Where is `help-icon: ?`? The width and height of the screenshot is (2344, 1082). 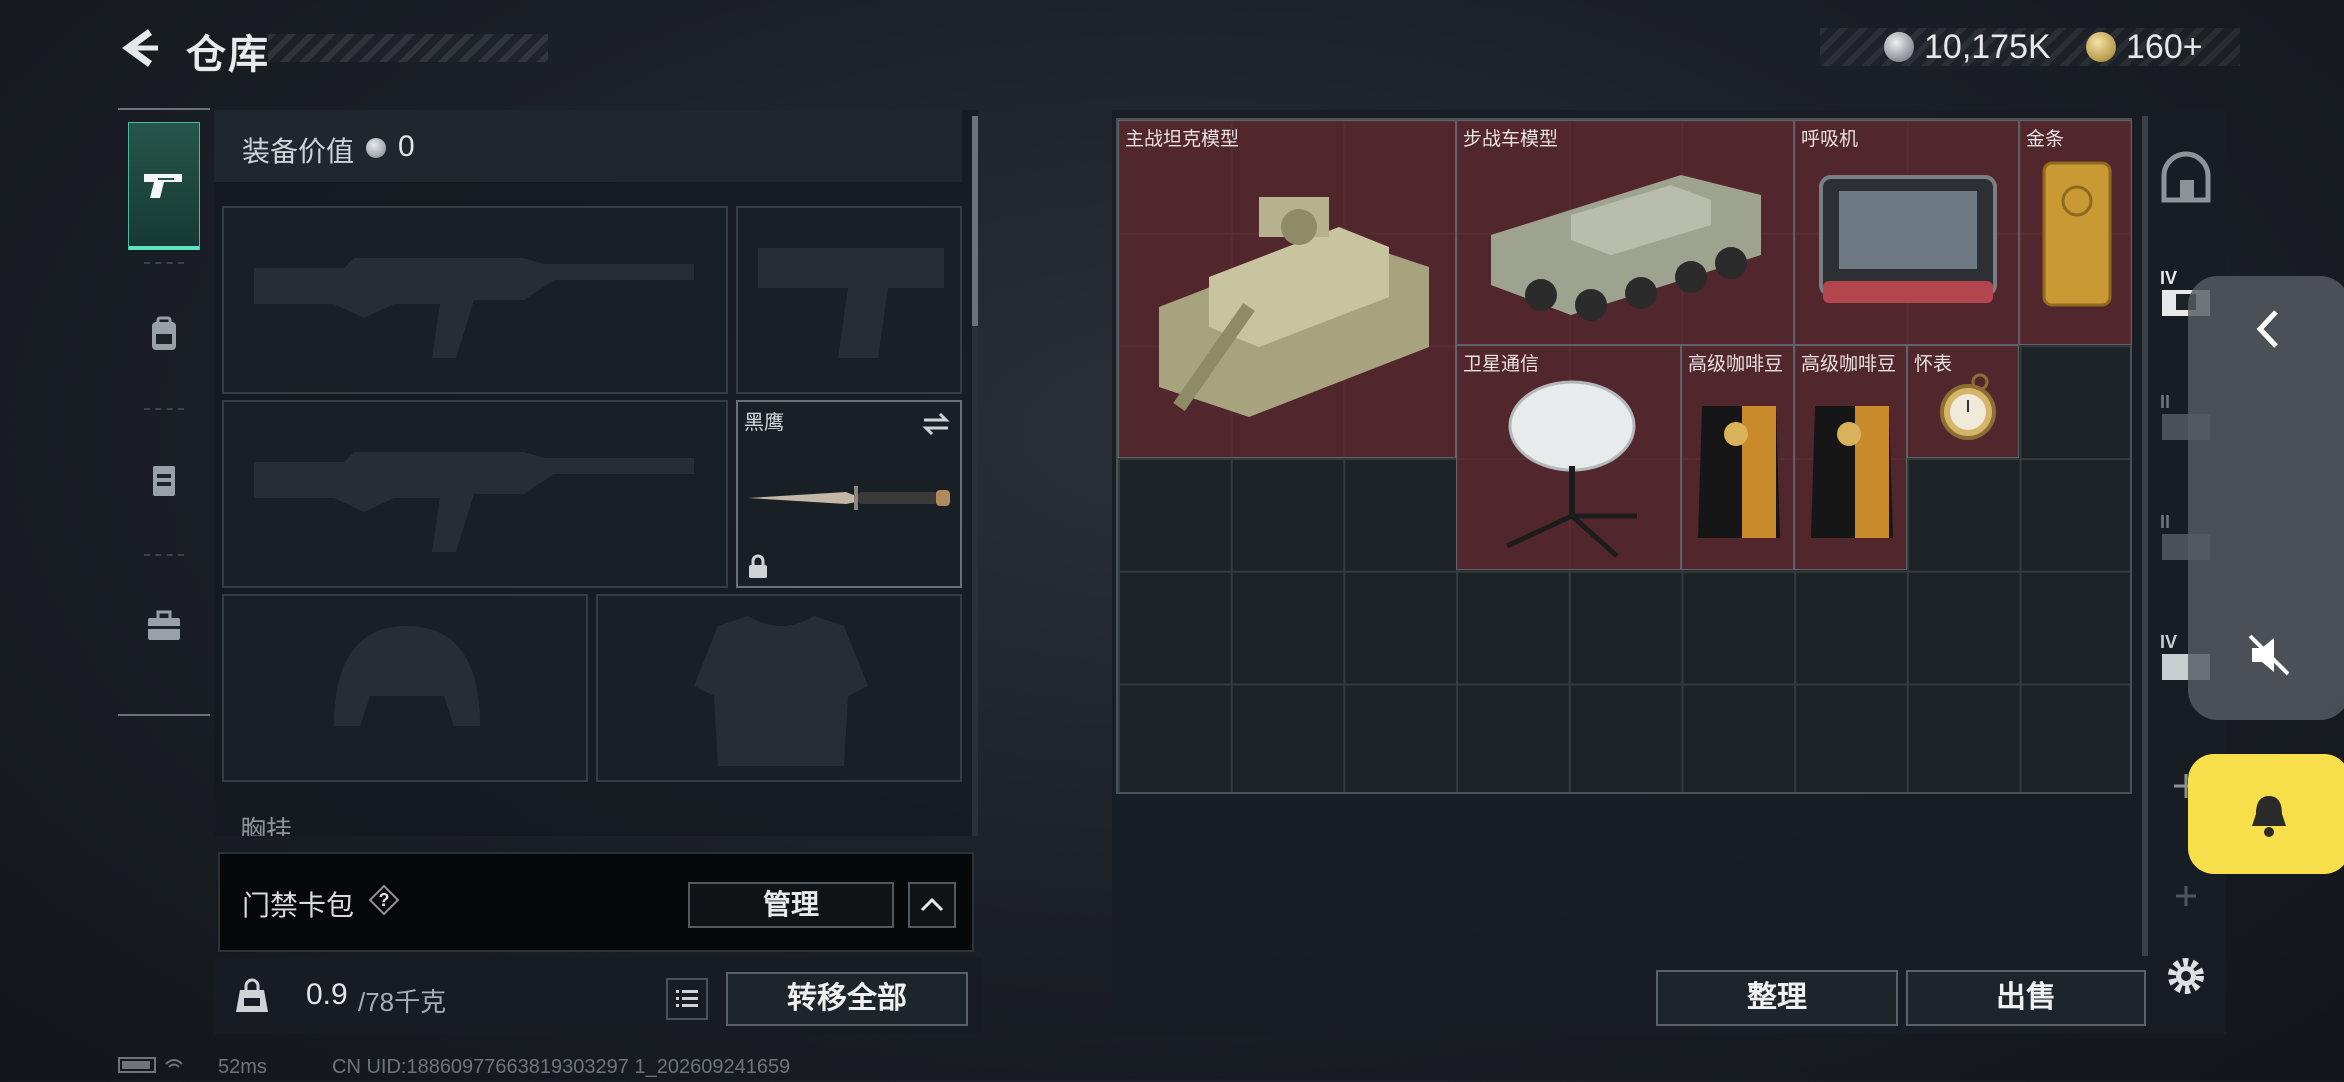 help-icon: ? is located at coordinates (384, 900).